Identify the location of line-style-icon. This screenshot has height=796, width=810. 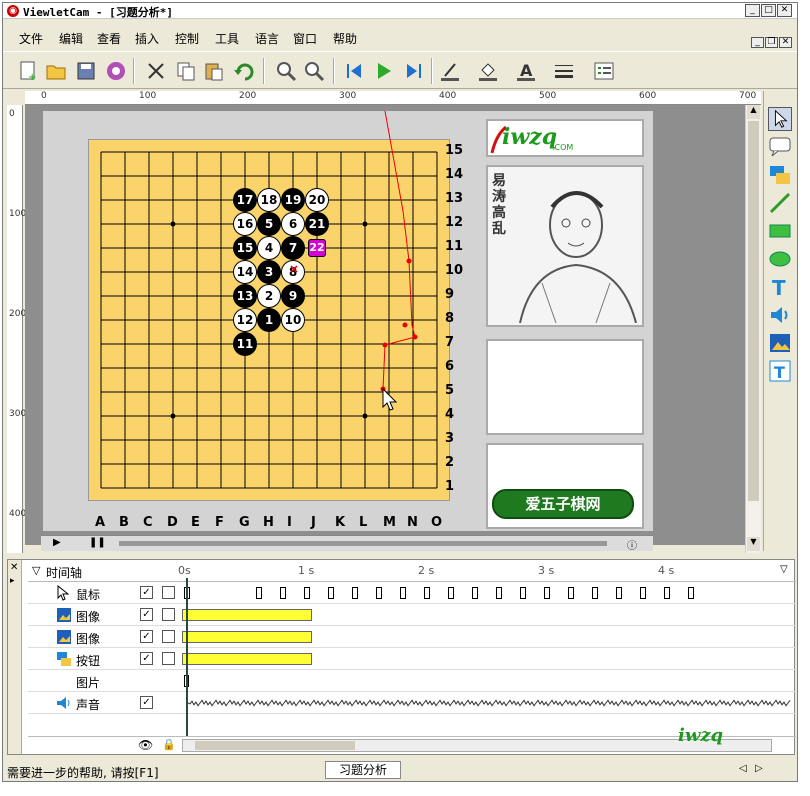
(564, 71).